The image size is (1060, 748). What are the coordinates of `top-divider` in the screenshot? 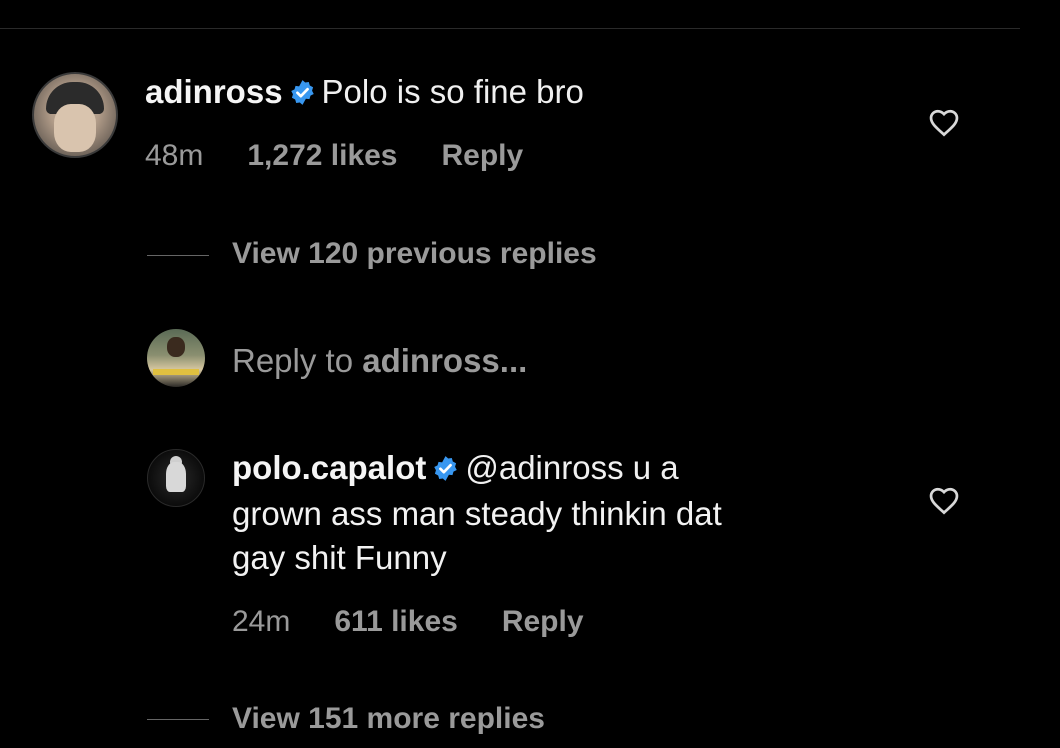 It's located at (510, 28).